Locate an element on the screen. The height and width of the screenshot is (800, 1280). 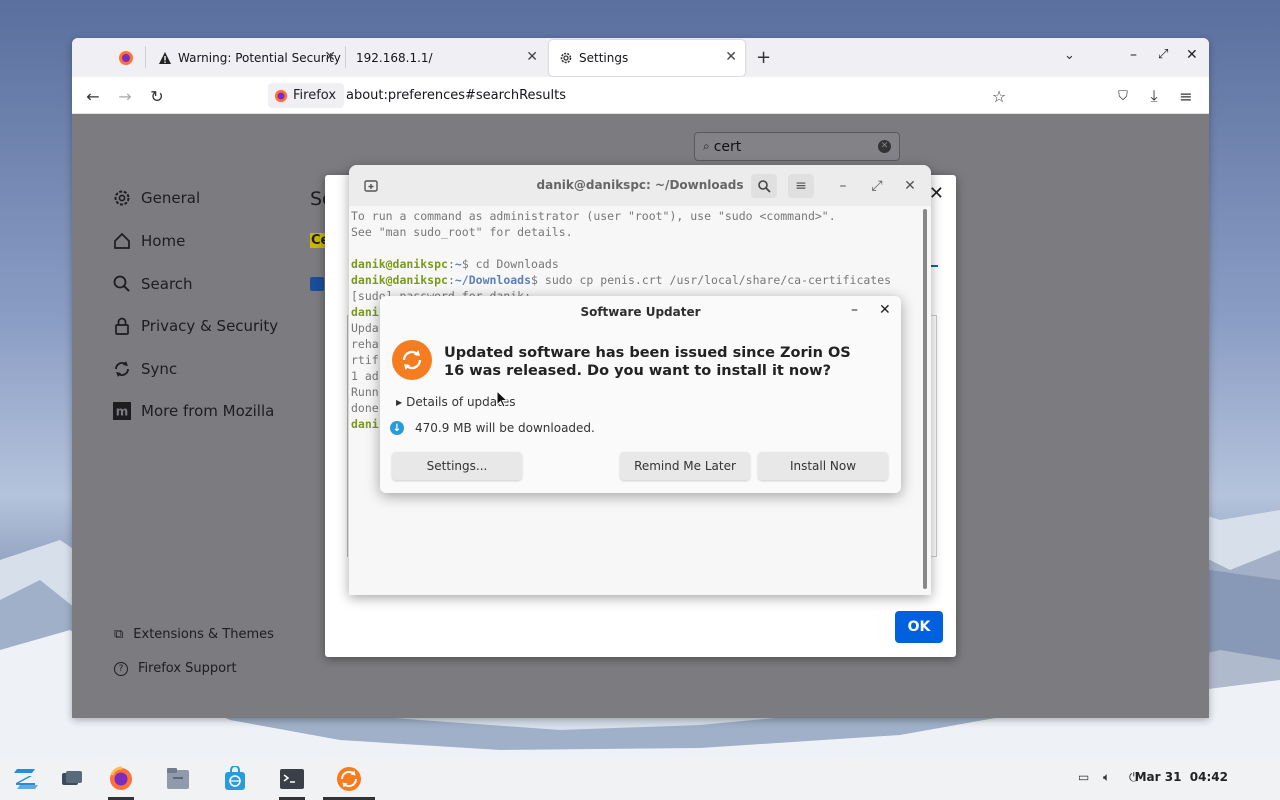
sync-icon is located at coordinates (122, 369).